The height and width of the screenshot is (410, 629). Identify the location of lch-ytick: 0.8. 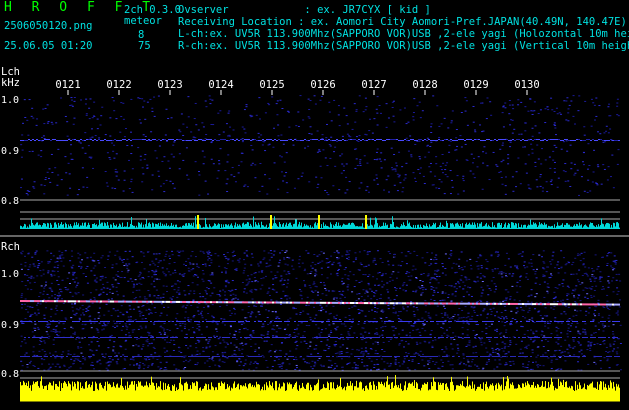
(10, 201).